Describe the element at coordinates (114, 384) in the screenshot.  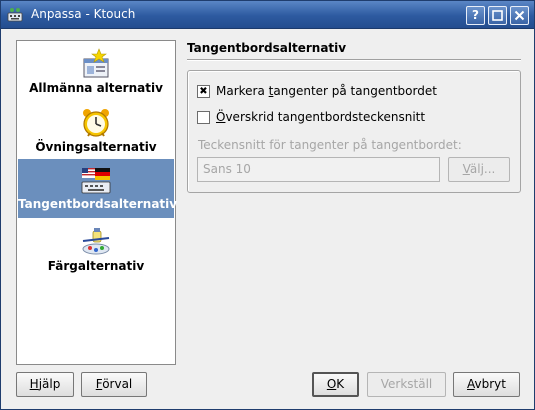
I see `defaults-button: Förval` at that location.